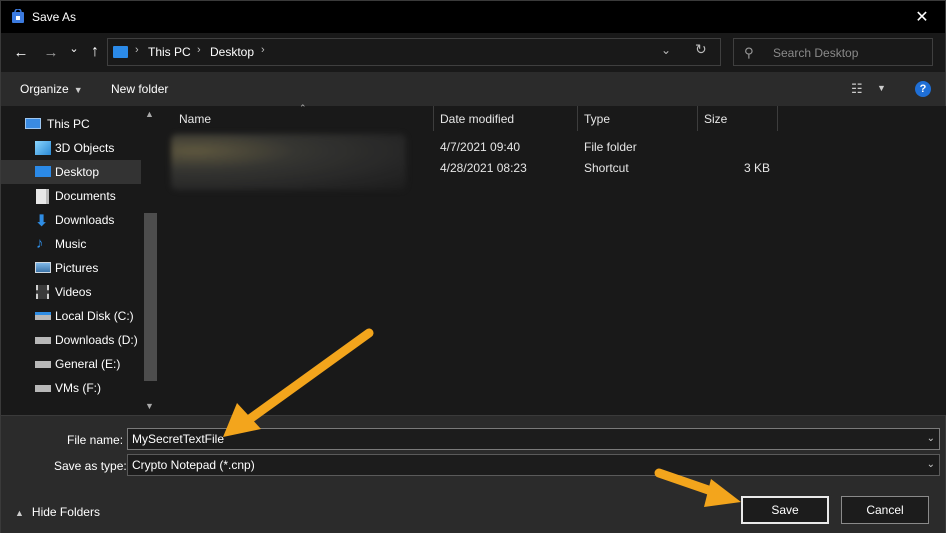 The width and height of the screenshot is (946, 533). What do you see at coordinates (19, 513) in the screenshot?
I see `caret-up-icon: ▲` at bounding box center [19, 513].